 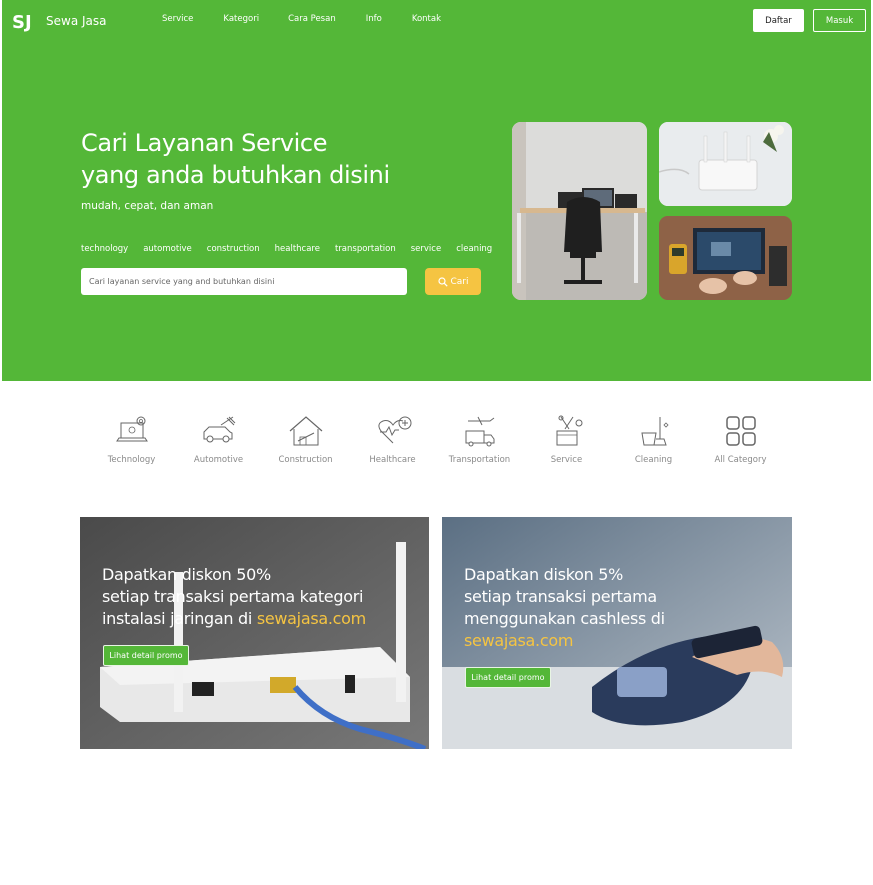 What do you see at coordinates (244, 281) in the screenshot?
I see `search-input` at bounding box center [244, 281].